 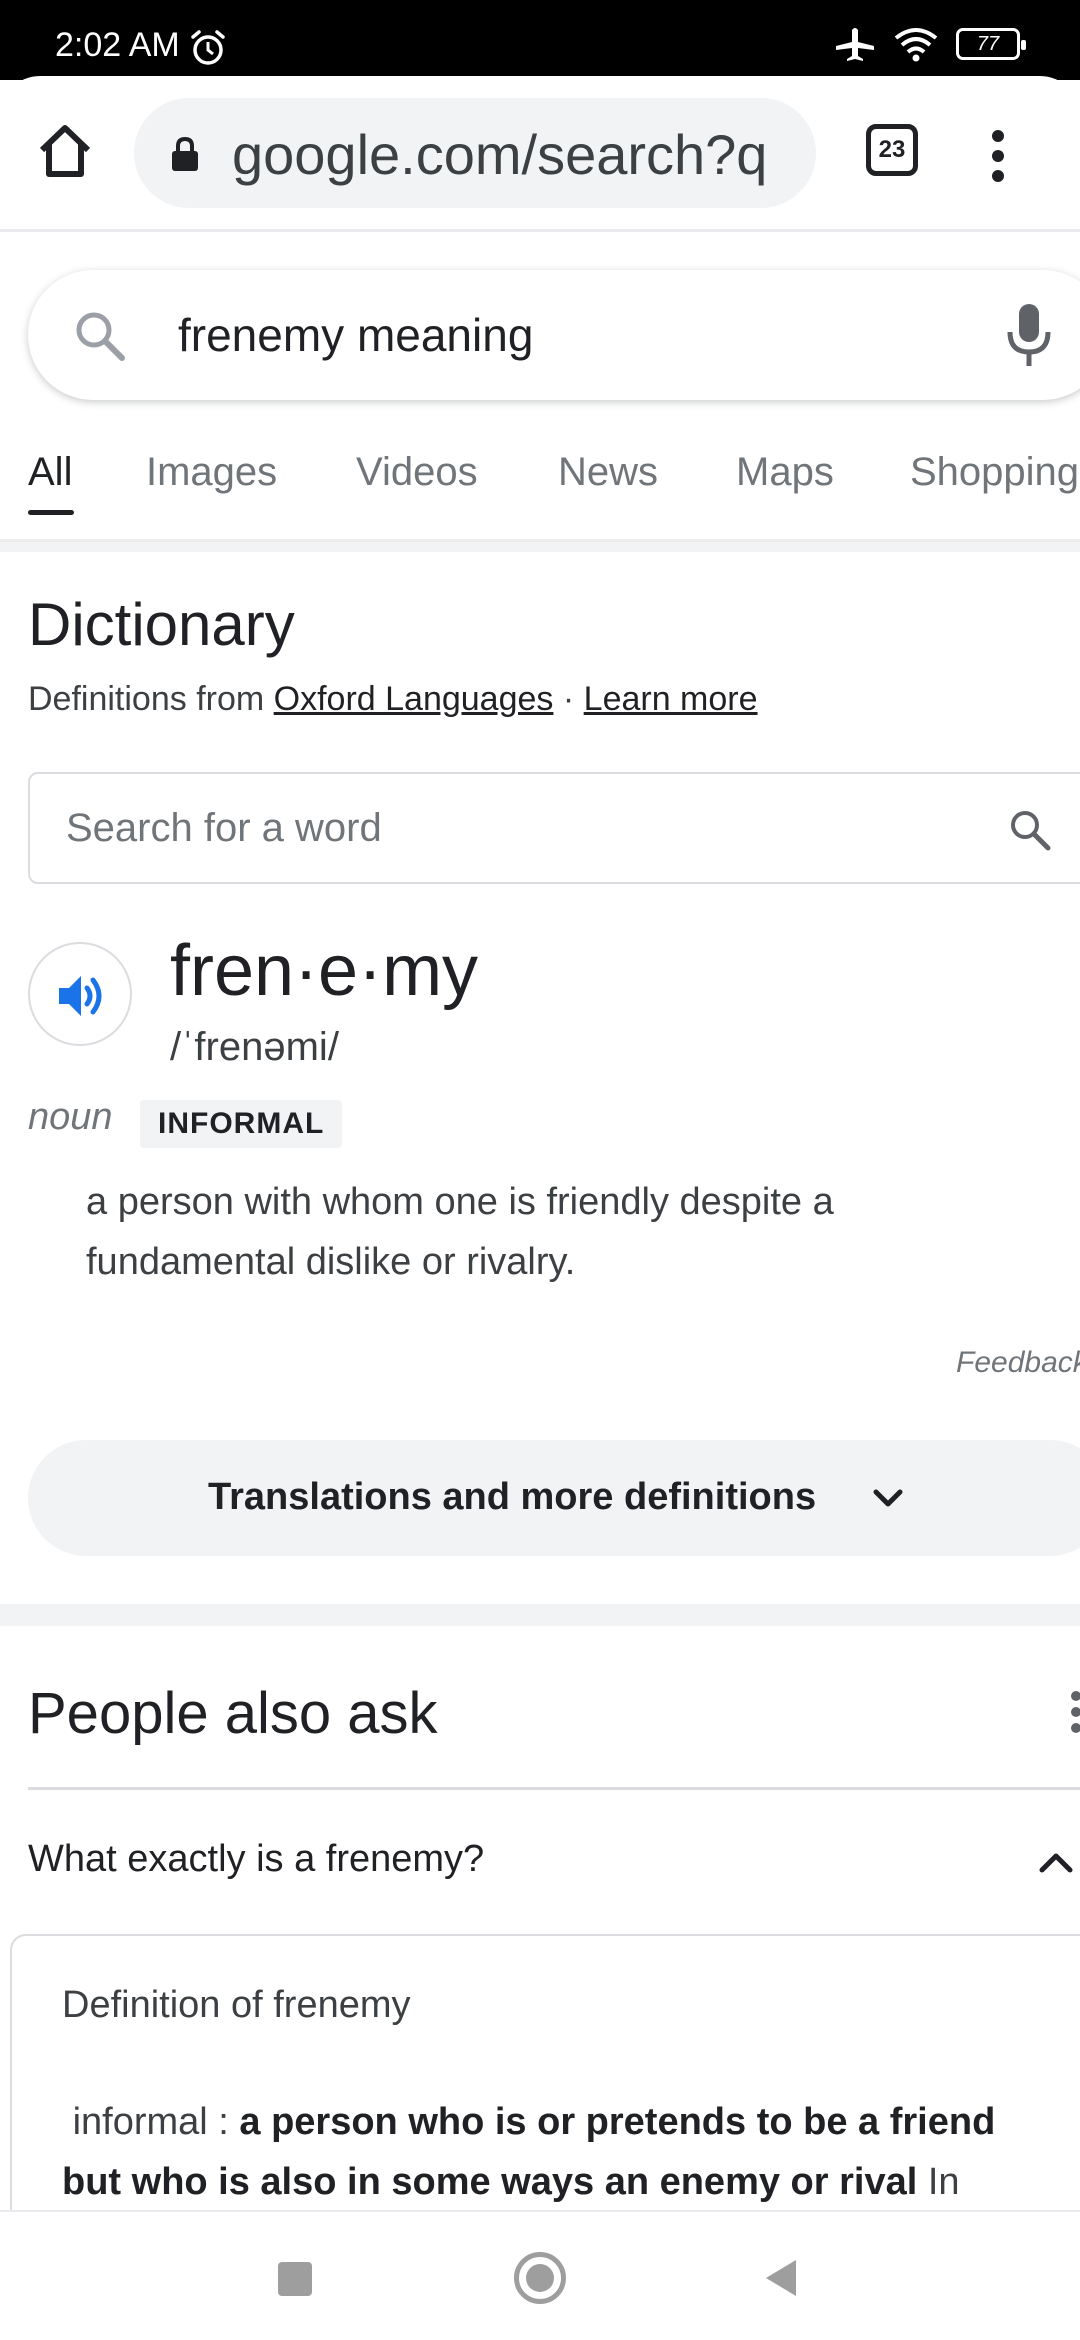 I want to click on chevron-down-icon, so click(x=888, y=1498).